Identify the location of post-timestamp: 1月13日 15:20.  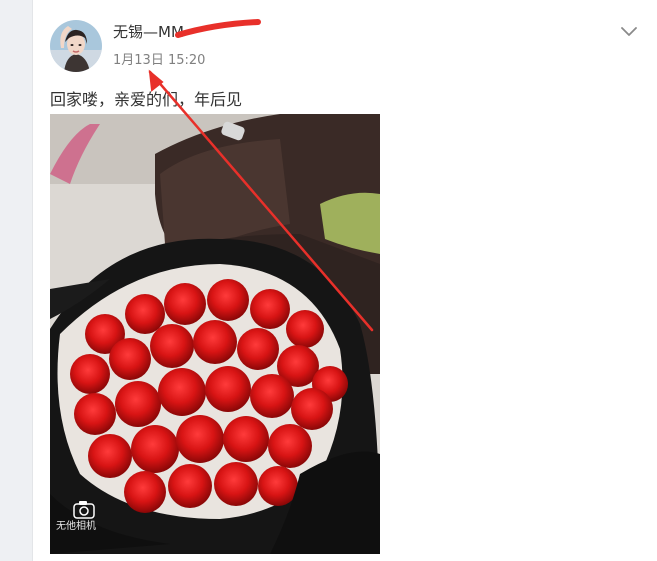
(159, 58).